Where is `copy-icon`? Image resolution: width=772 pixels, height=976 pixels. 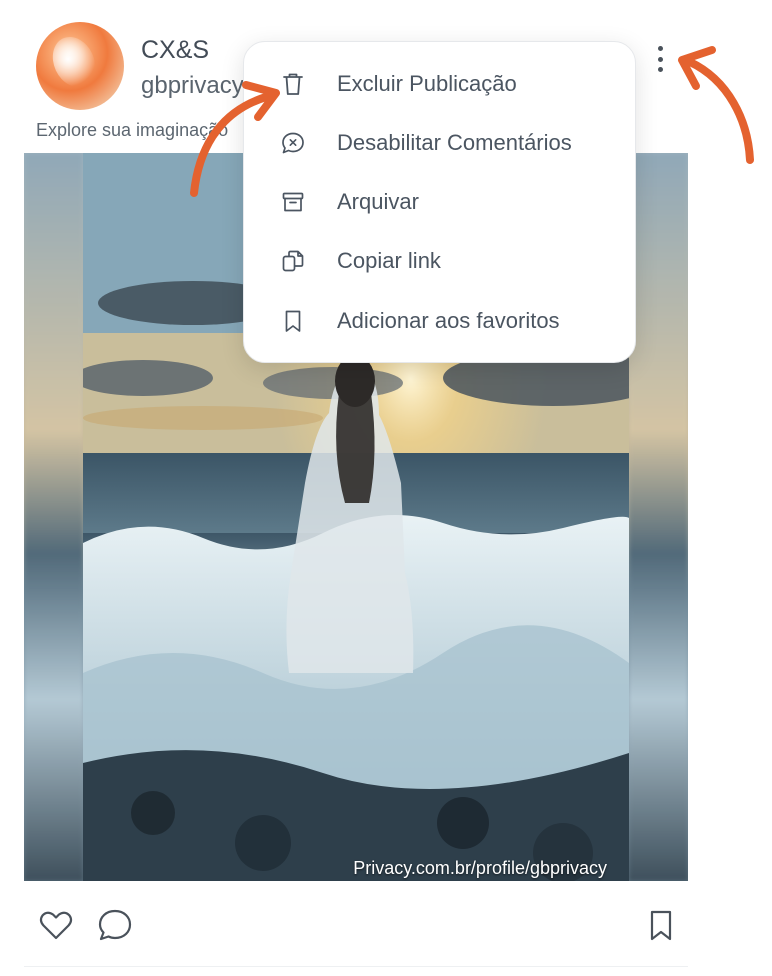
copy-icon is located at coordinates (293, 261).